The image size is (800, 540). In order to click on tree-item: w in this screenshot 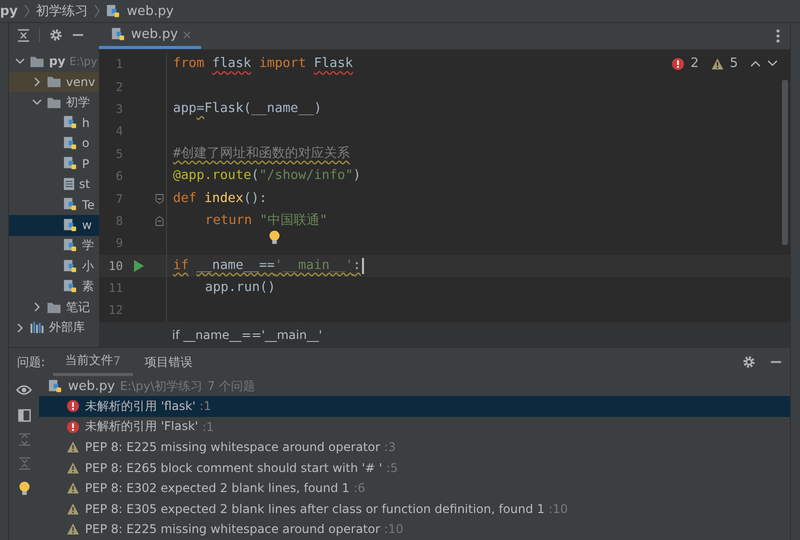, I will do `click(54, 225)`.